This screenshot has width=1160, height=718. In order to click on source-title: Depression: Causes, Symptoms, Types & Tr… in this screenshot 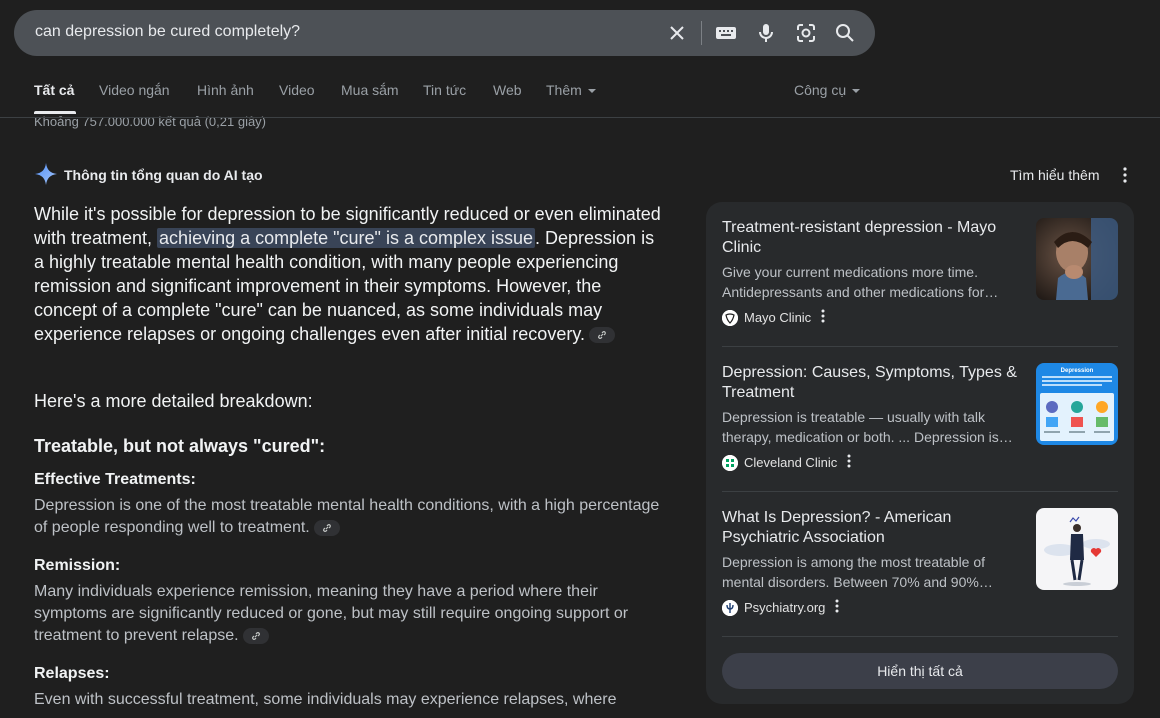, I will do `click(872, 383)`.